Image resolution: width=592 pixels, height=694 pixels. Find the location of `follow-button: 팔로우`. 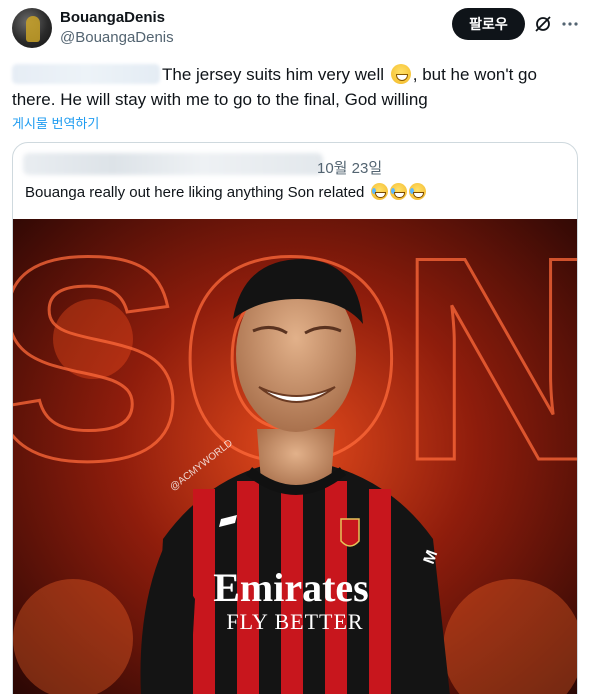

follow-button: 팔로우 is located at coordinates (488, 24).